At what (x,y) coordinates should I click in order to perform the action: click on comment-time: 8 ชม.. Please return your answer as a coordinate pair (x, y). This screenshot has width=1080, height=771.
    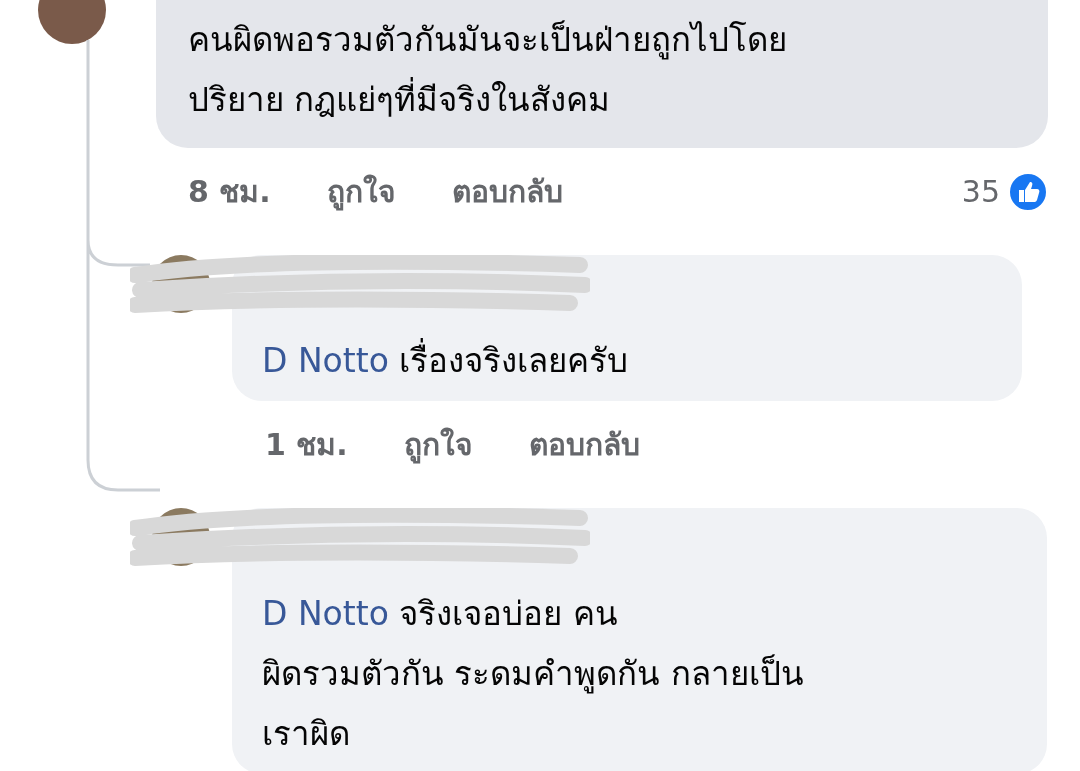
    Looking at the image, I should click on (229, 192).